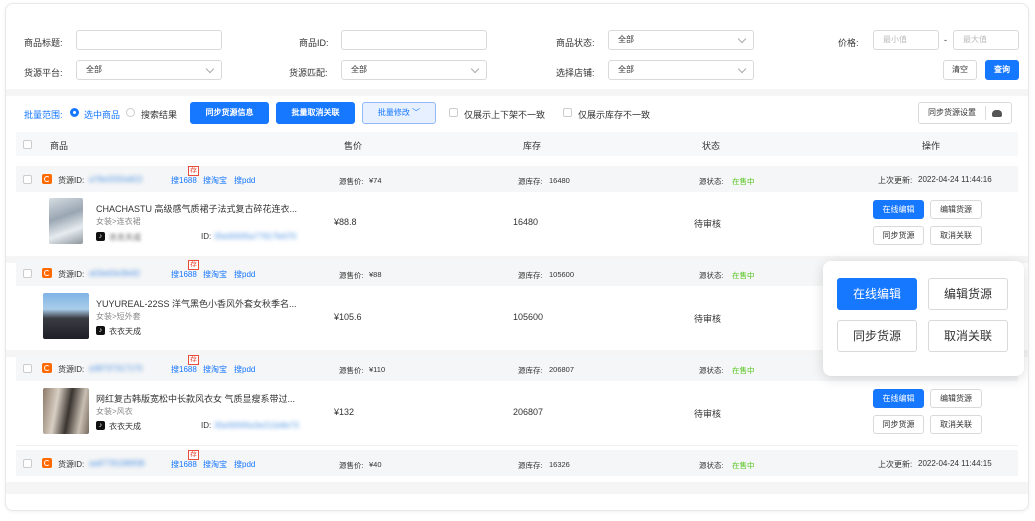 Image resolution: width=1035 pixels, height=521 pixels. I want to click on sync-settings-button: 同步货源设置, so click(965, 113).